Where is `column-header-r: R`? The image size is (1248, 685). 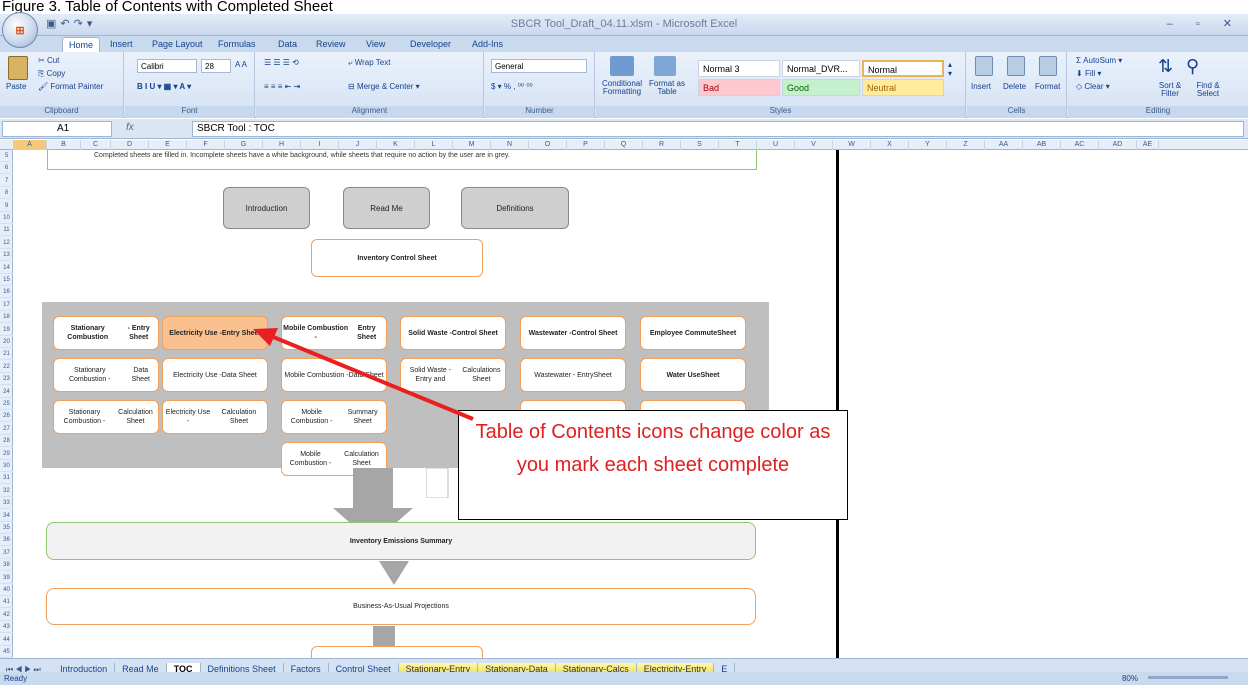
column-header-r: R is located at coordinates (662, 145).